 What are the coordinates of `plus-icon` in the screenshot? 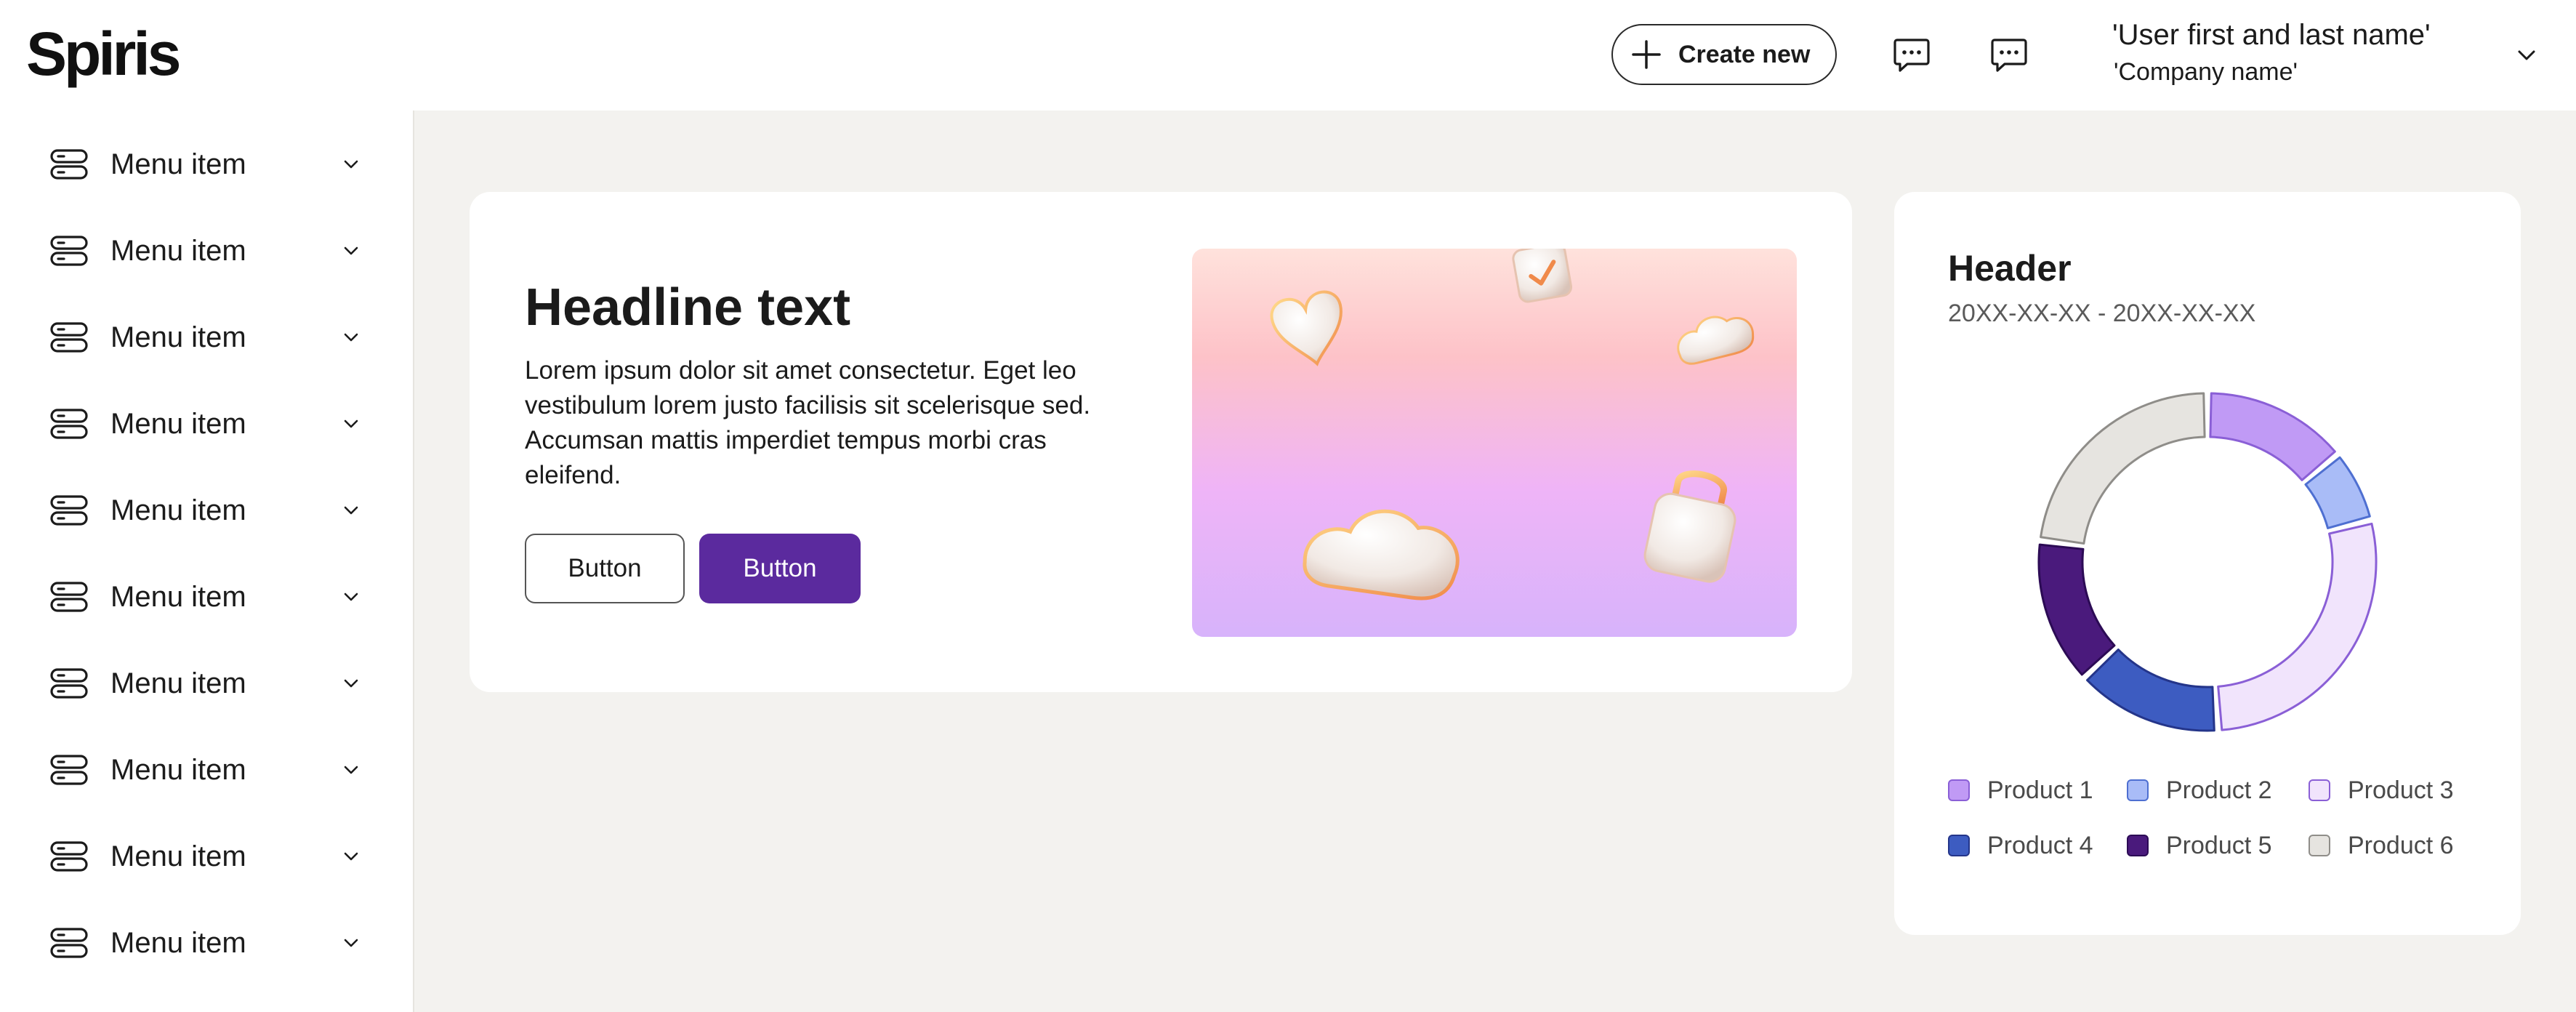 It's located at (1646, 55).